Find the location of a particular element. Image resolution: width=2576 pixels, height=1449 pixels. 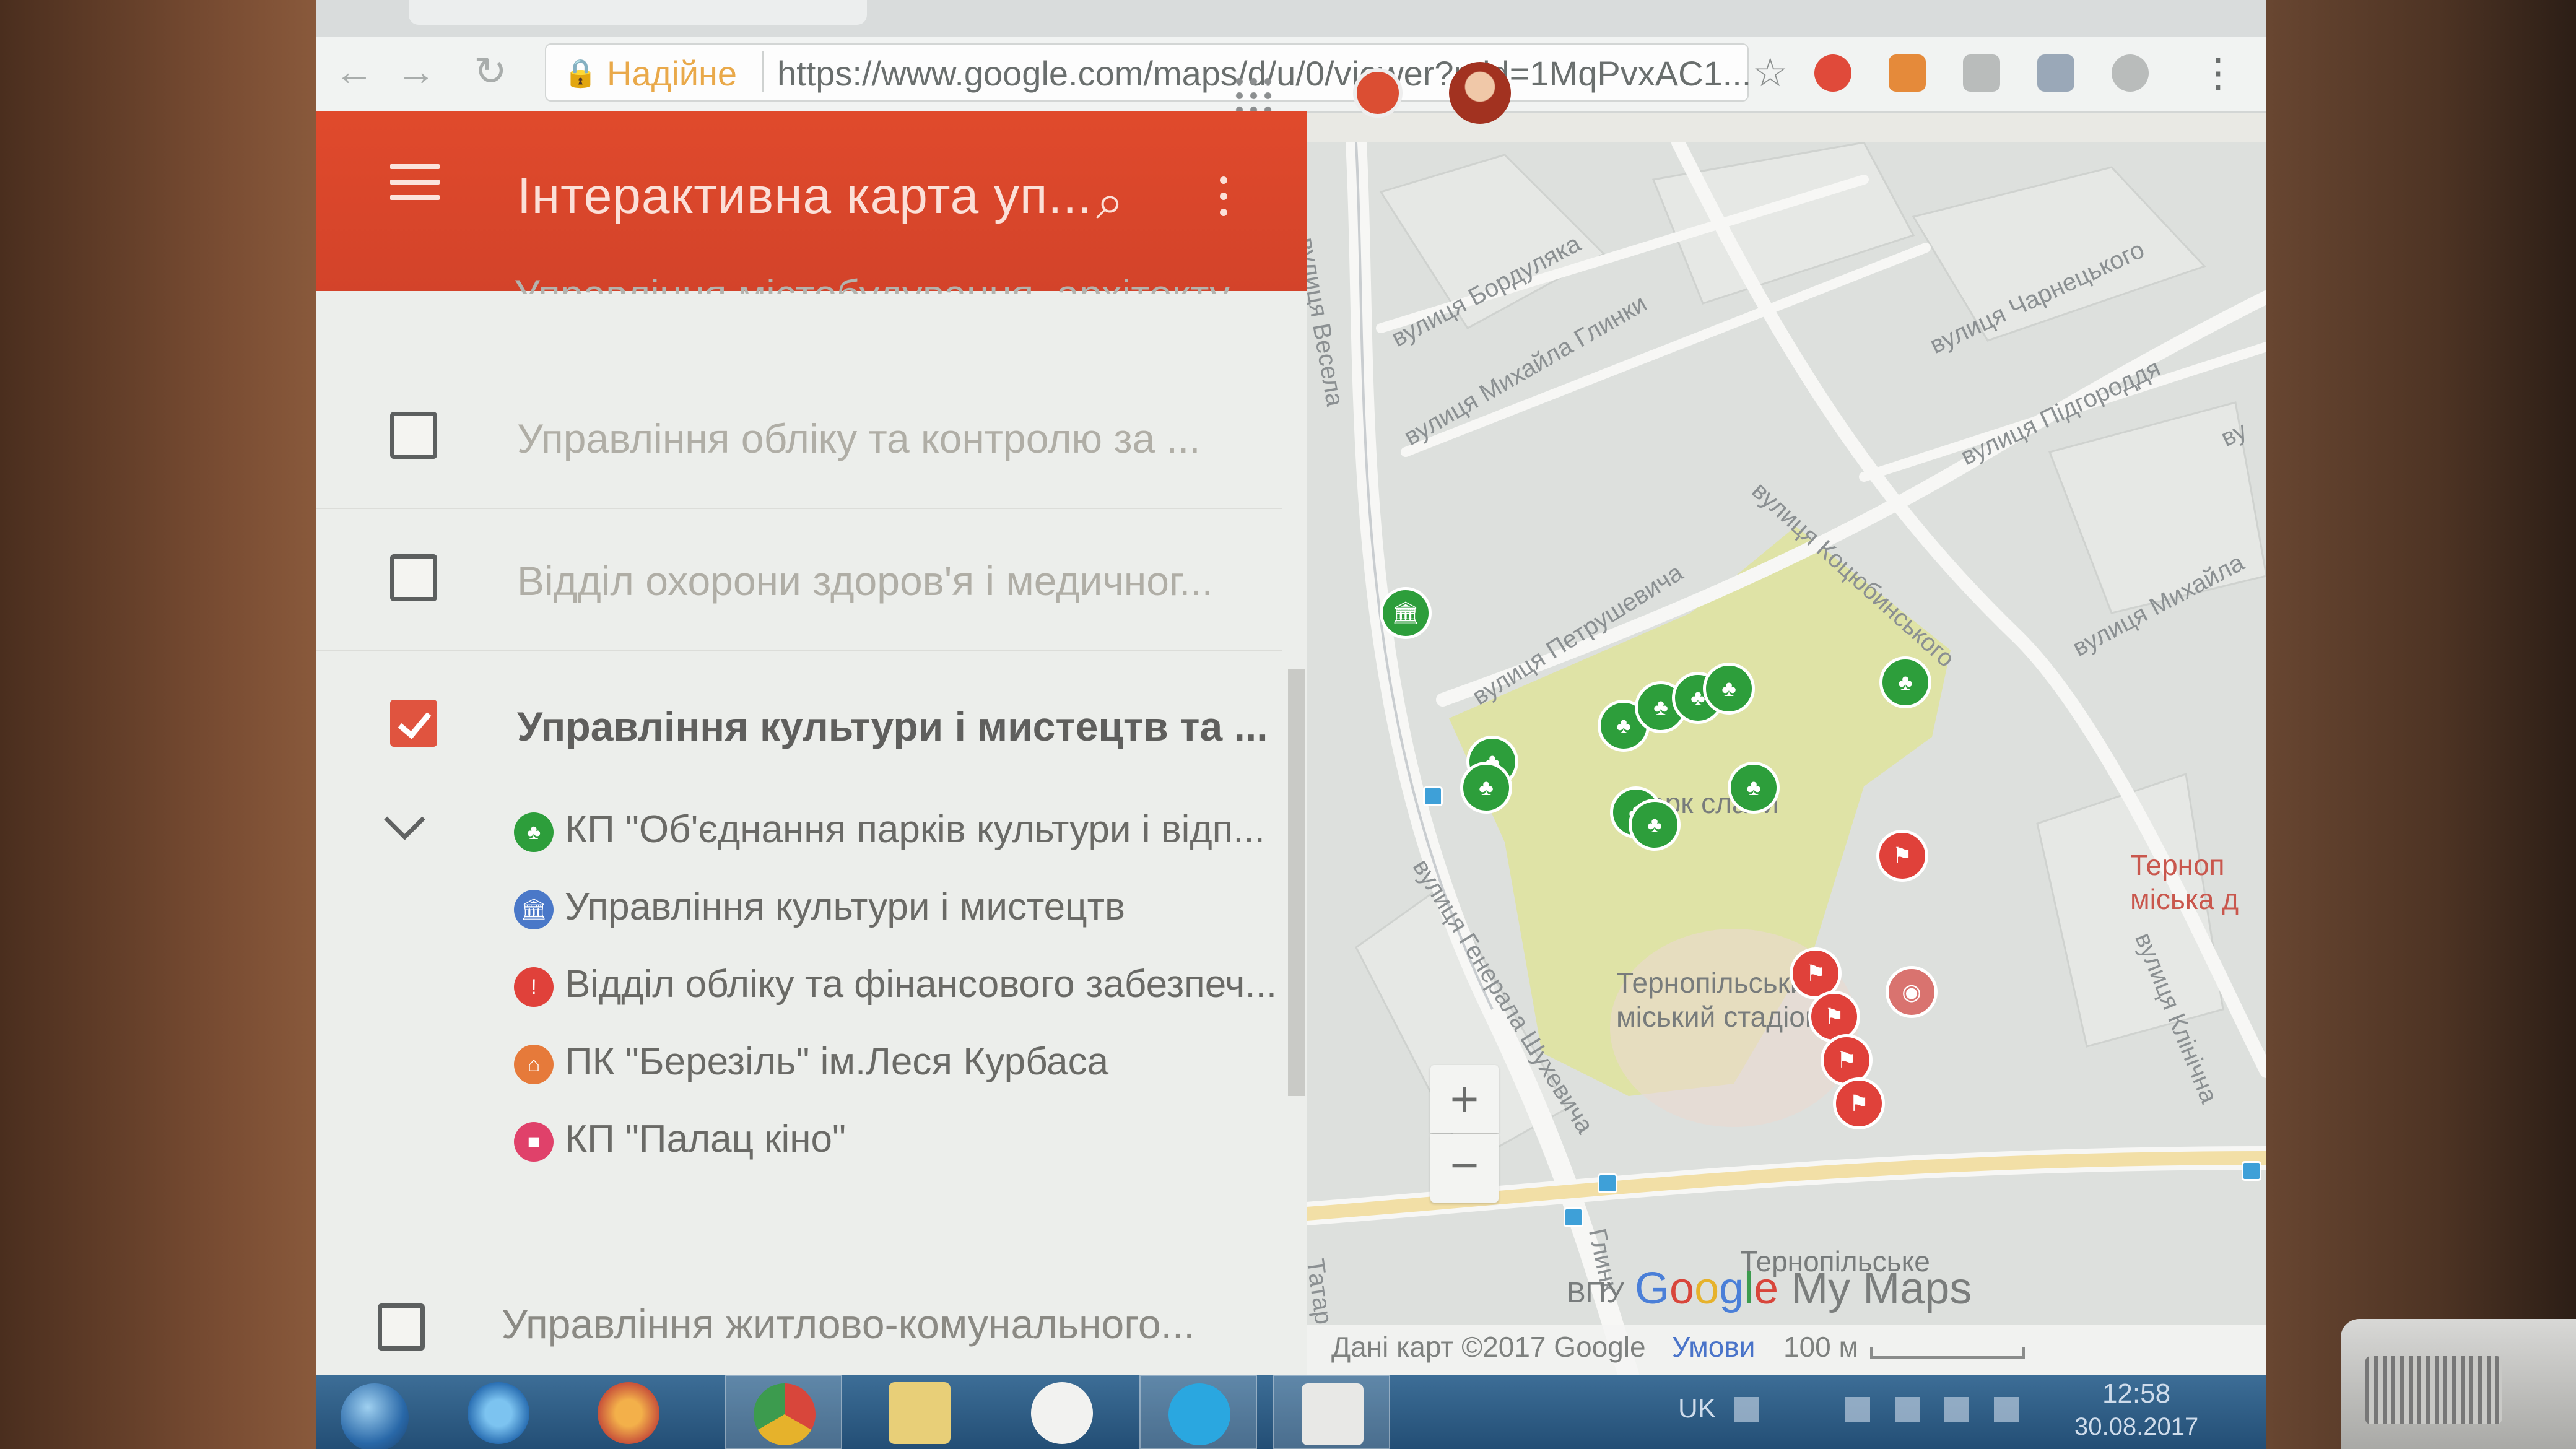

taskbar-ie-button is located at coordinates (499, 1412).